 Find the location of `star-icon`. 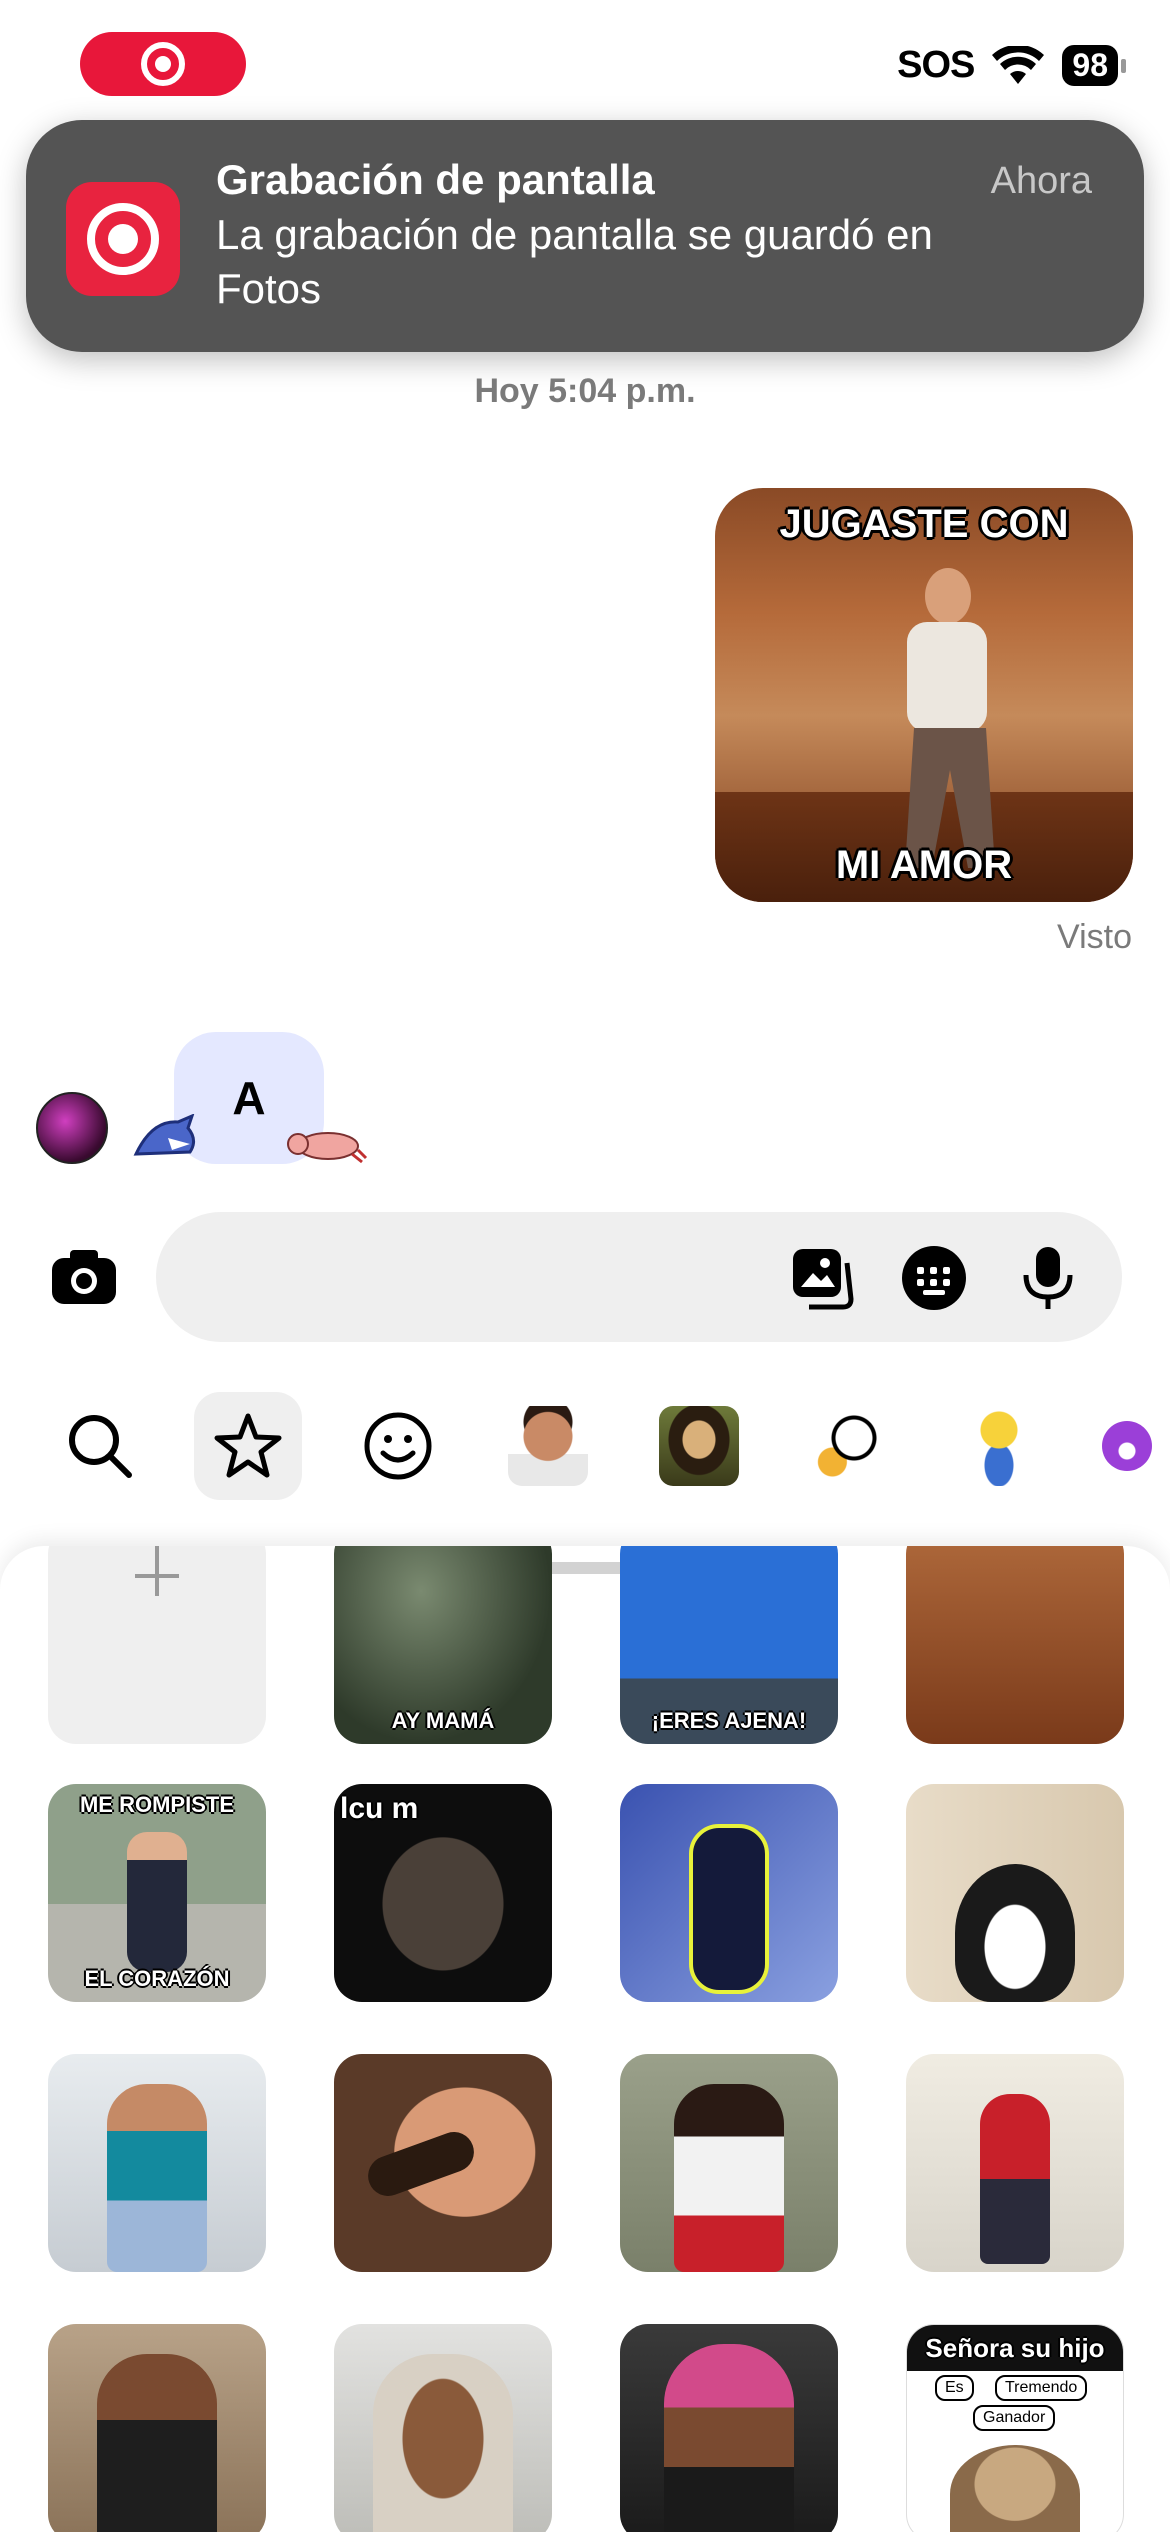

star-icon is located at coordinates (248, 1445).